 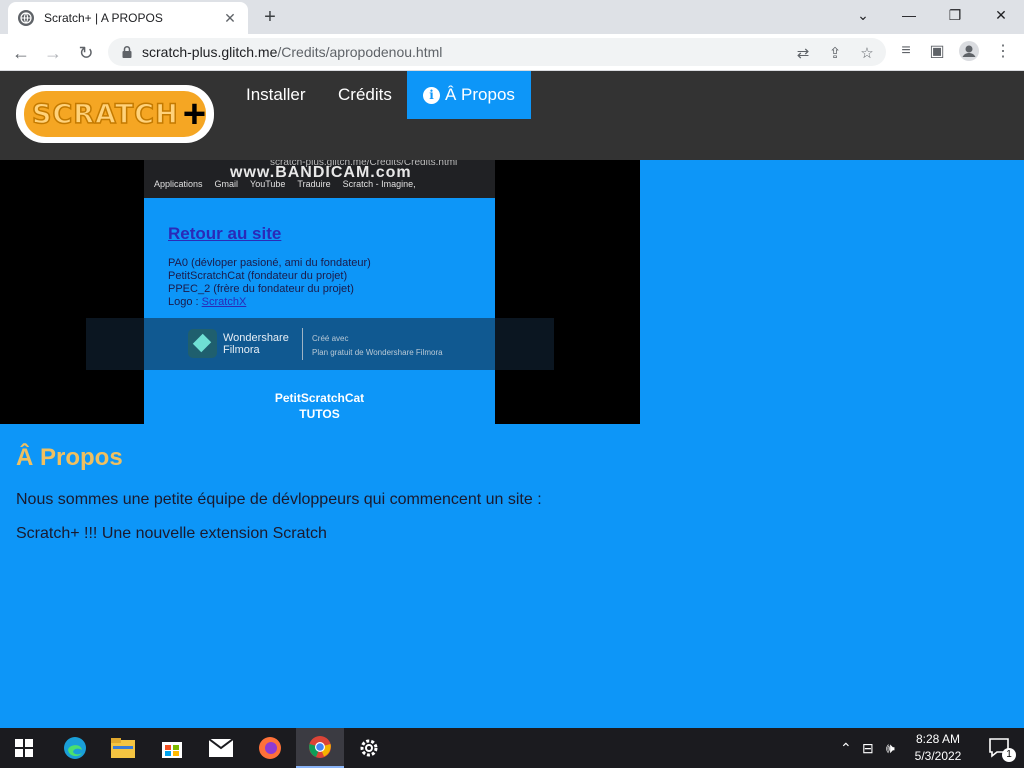 What do you see at coordinates (26, 18) in the screenshot?
I see `globe-icon` at bounding box center [26, 18].